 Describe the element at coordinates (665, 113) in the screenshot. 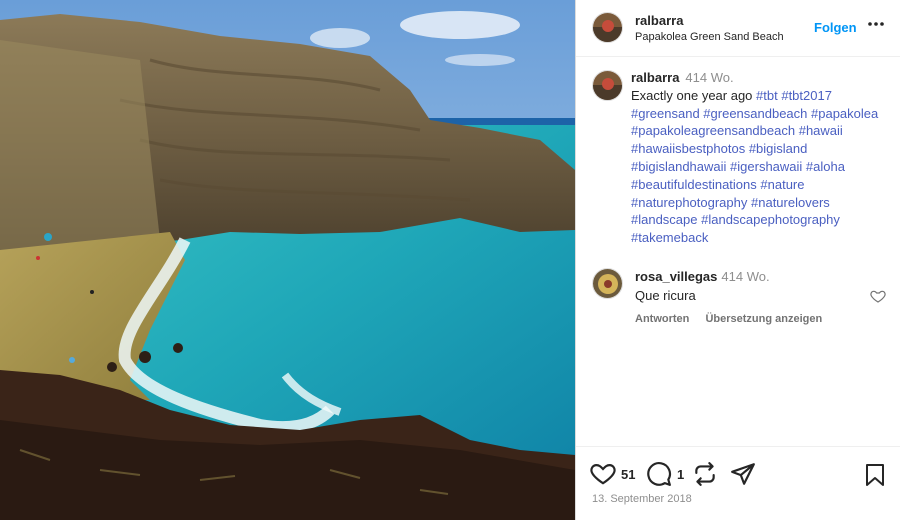

I see `hashtag-link: #greensand` at that location.